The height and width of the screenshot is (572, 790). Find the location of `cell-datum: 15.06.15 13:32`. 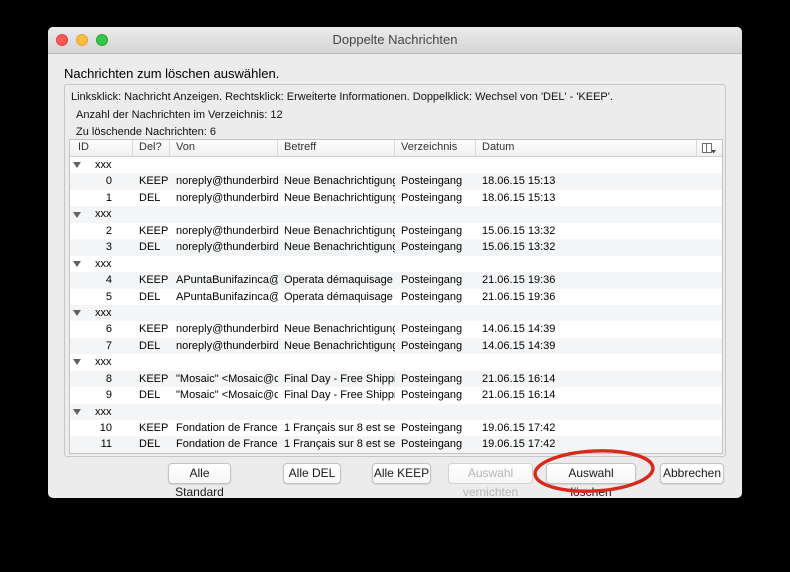

cell-datum: 15.06.15 13:32 is located at coordinates (519, 230).